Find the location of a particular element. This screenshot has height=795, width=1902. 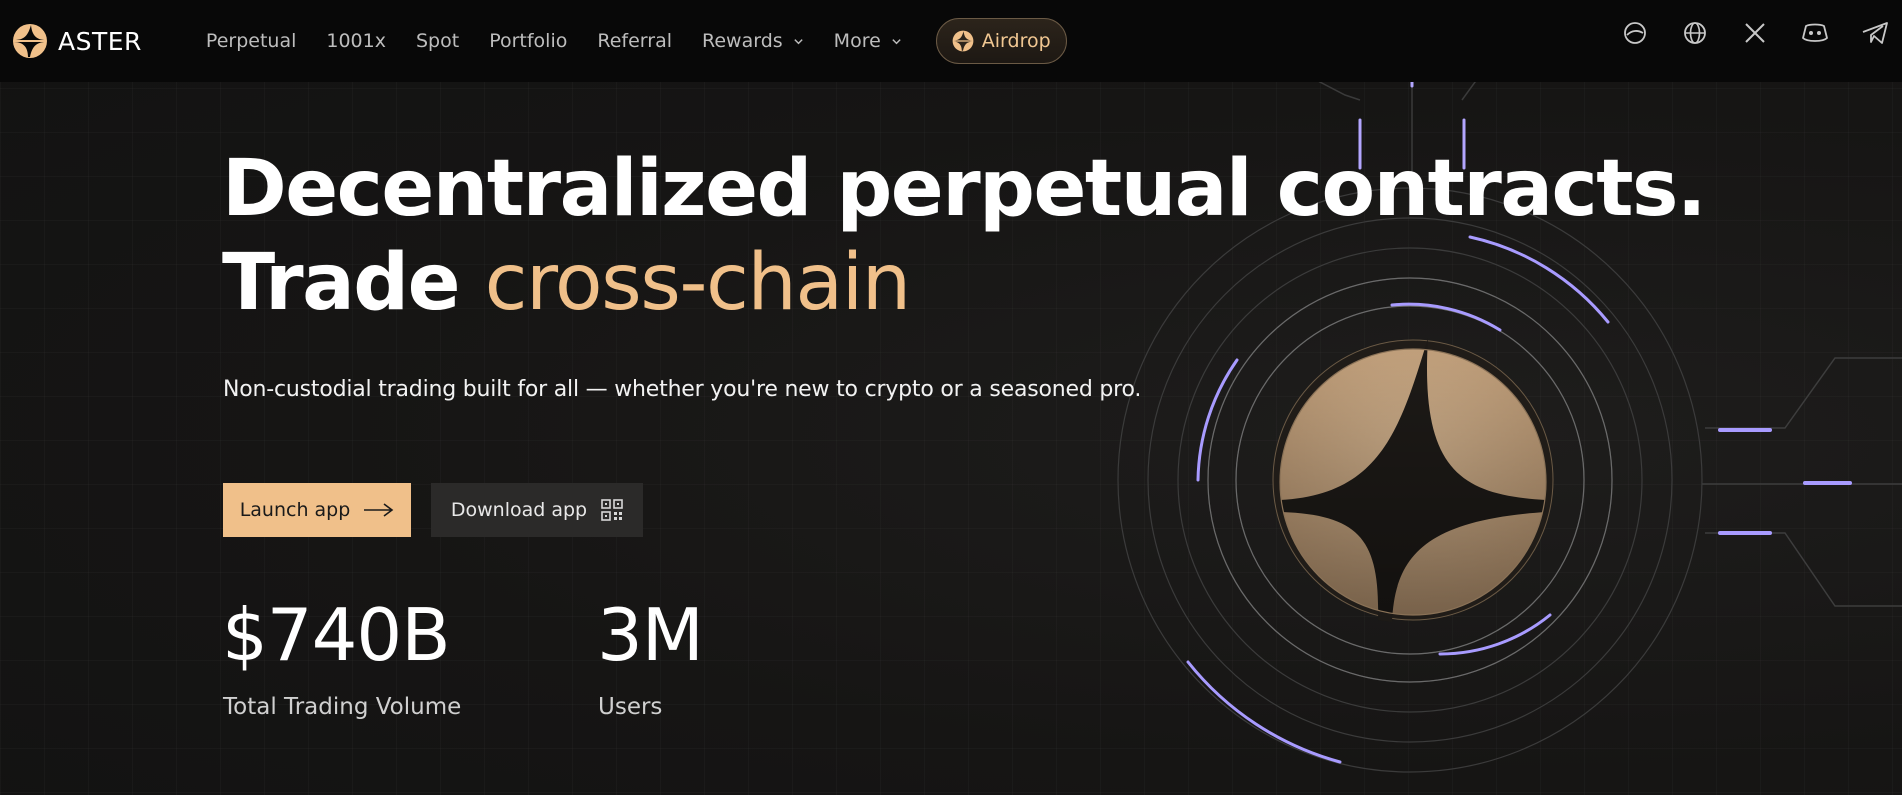

social-links is located at coordinates (1740, 33).